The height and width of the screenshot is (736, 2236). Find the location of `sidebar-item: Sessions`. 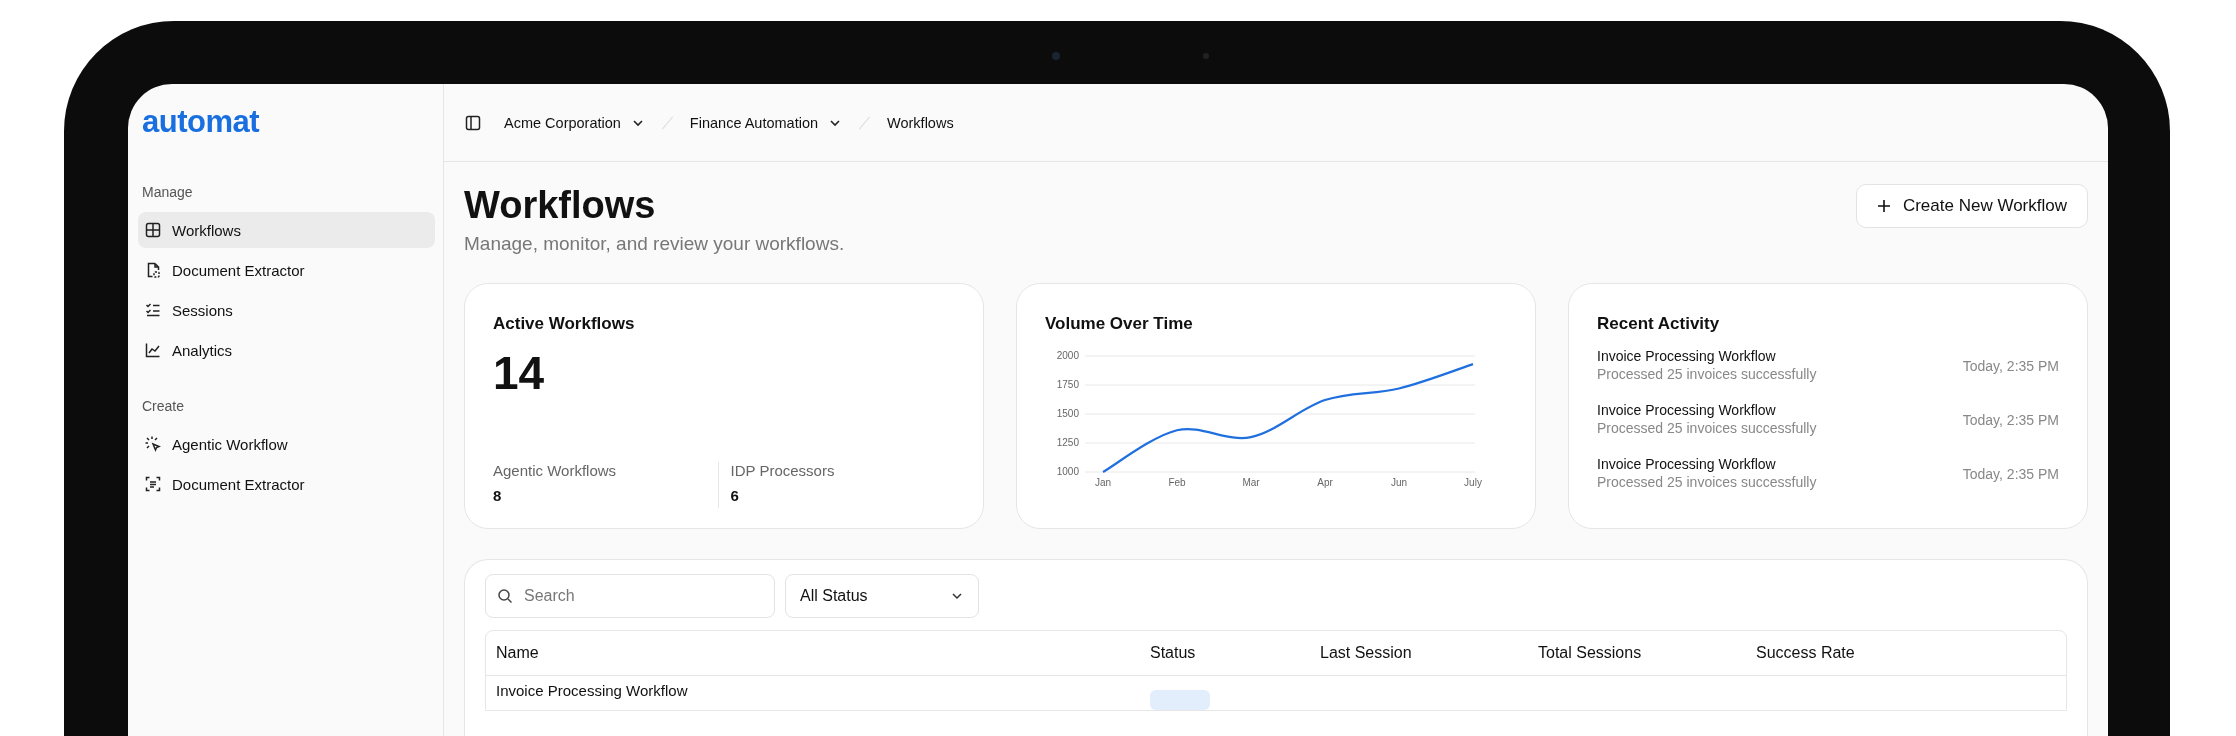

sidebar-item: Sessions is located at coordinates (286, 310).